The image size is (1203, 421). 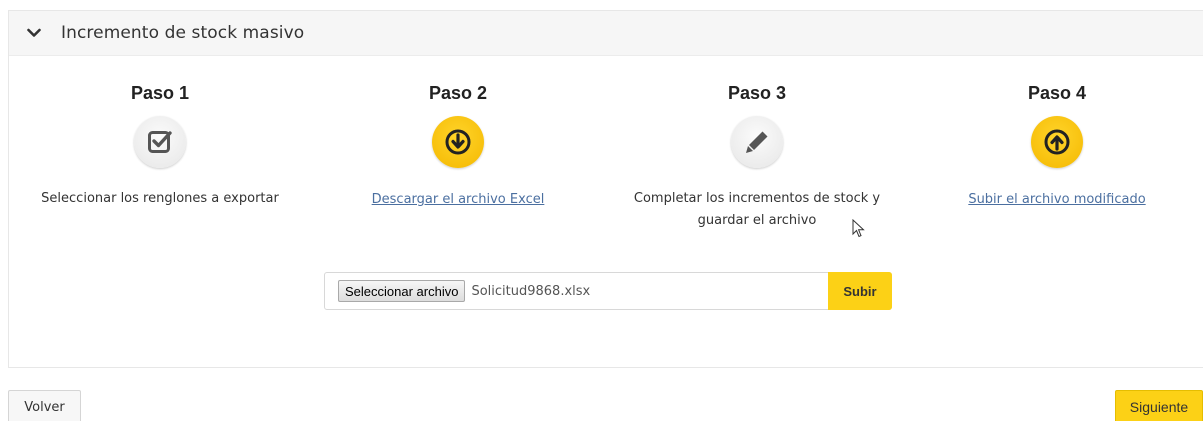 I want to click on step-title: Paso 2, so click(x=458, y=93).